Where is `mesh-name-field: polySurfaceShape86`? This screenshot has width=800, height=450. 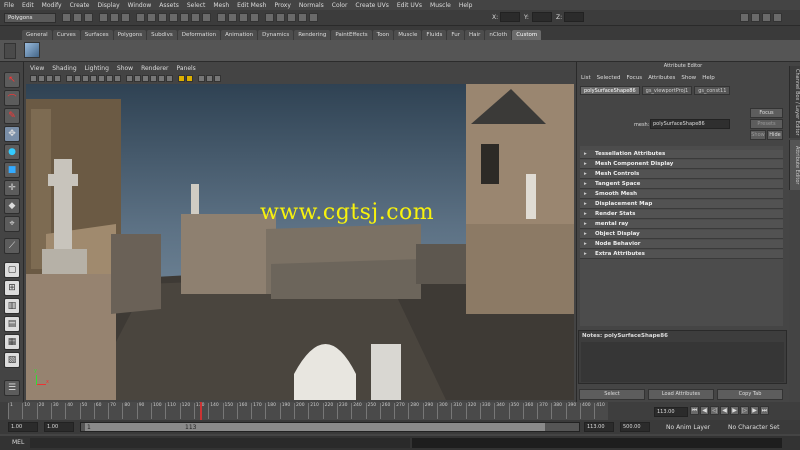
mesh-name-field: polySurfaceShape86 is located at coordinates (690, 124).